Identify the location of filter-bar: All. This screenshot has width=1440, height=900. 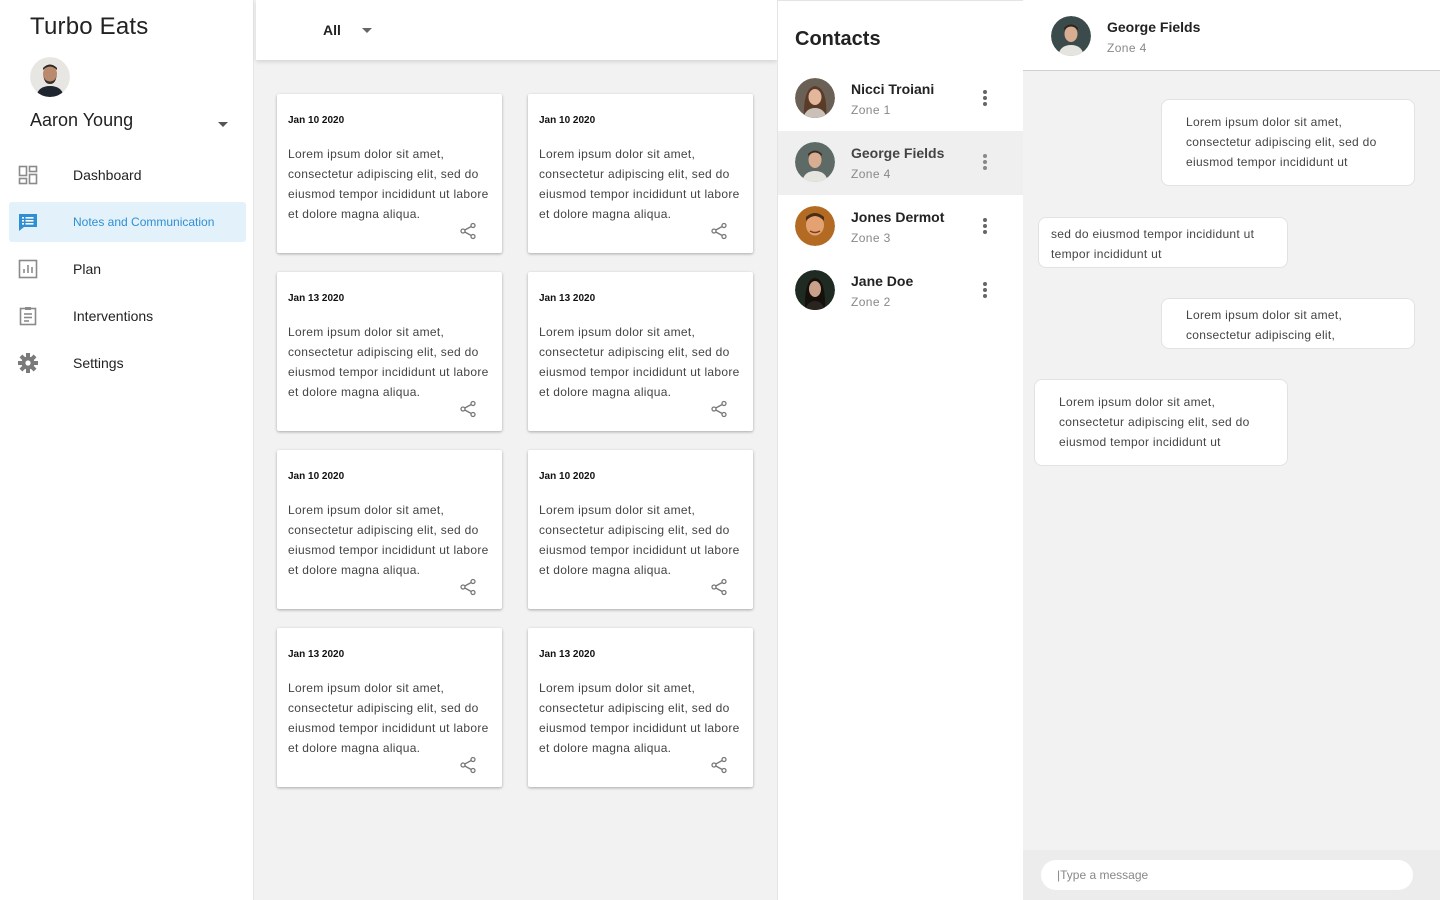
(516, 30).